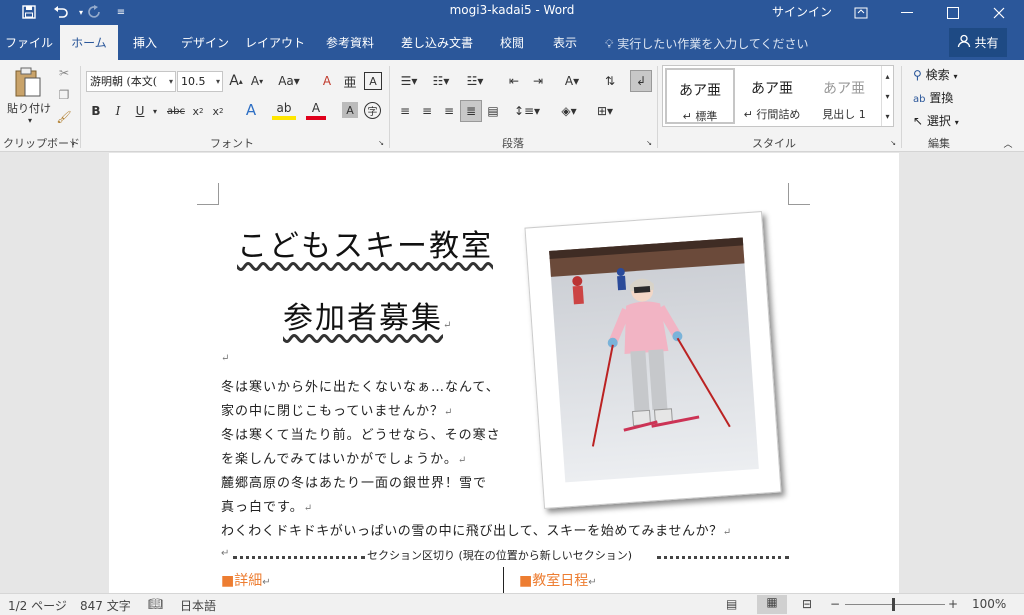 Image resolution: width=1024 pixels, height=615 pixels. What do you see at coordinates (907, 12) in the screenshot?
I see `minimize-button` at bounding box center [907, 12].